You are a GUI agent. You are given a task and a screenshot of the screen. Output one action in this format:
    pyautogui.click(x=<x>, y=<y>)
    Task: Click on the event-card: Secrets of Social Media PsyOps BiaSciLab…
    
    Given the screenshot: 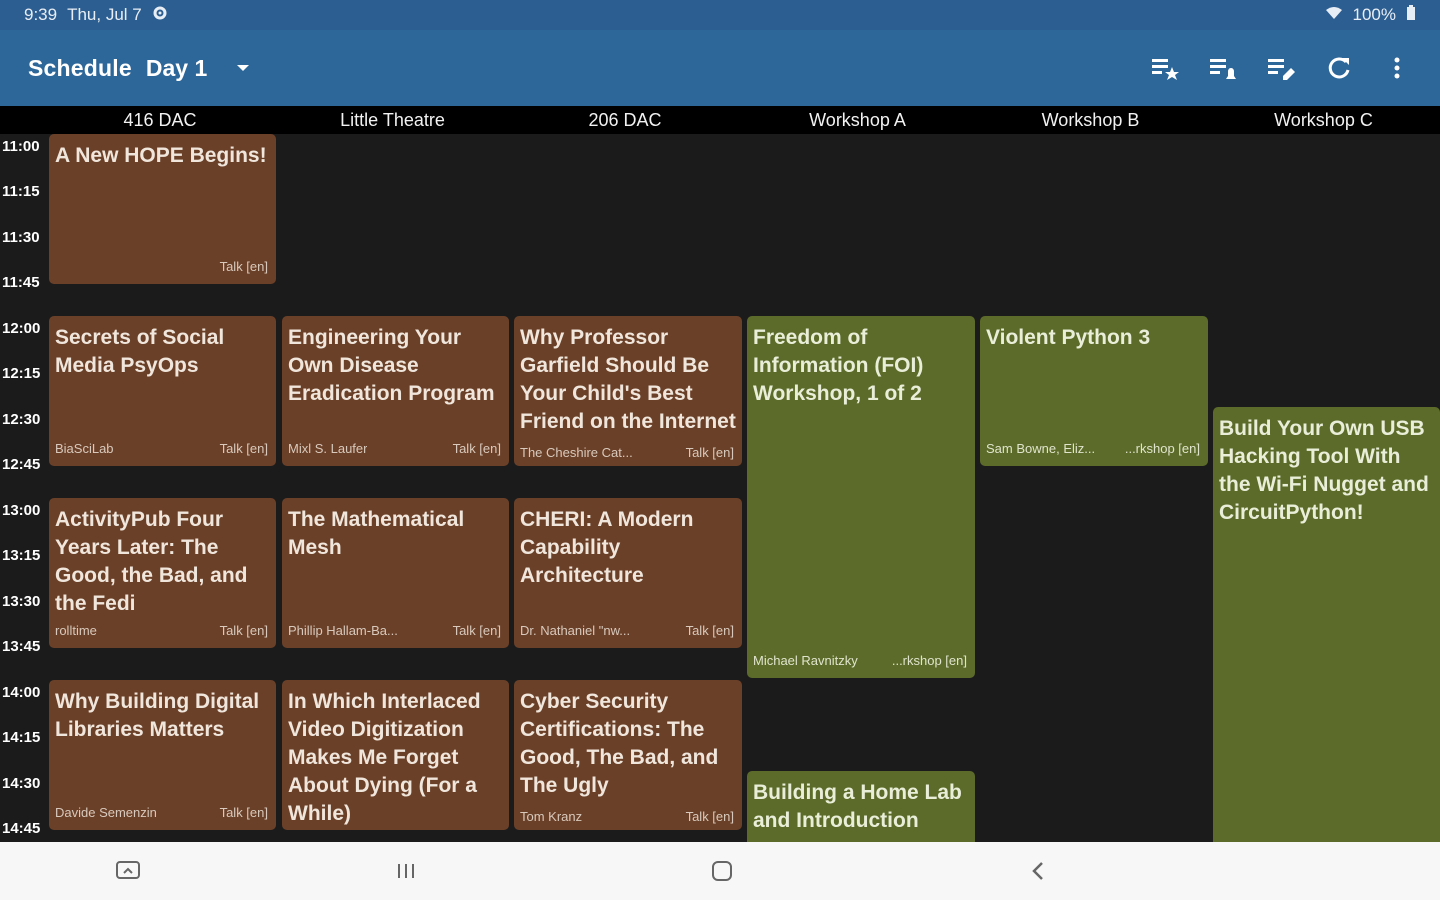 What is the action you would take?
    pyautogui.click(x=162, y=391)
    